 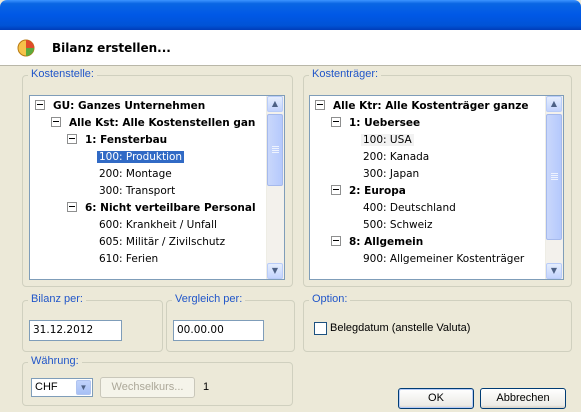 I want to click on tree-item-label: Alle Kst: Alle Kostenstellen gan, so click(x=162, y=123).